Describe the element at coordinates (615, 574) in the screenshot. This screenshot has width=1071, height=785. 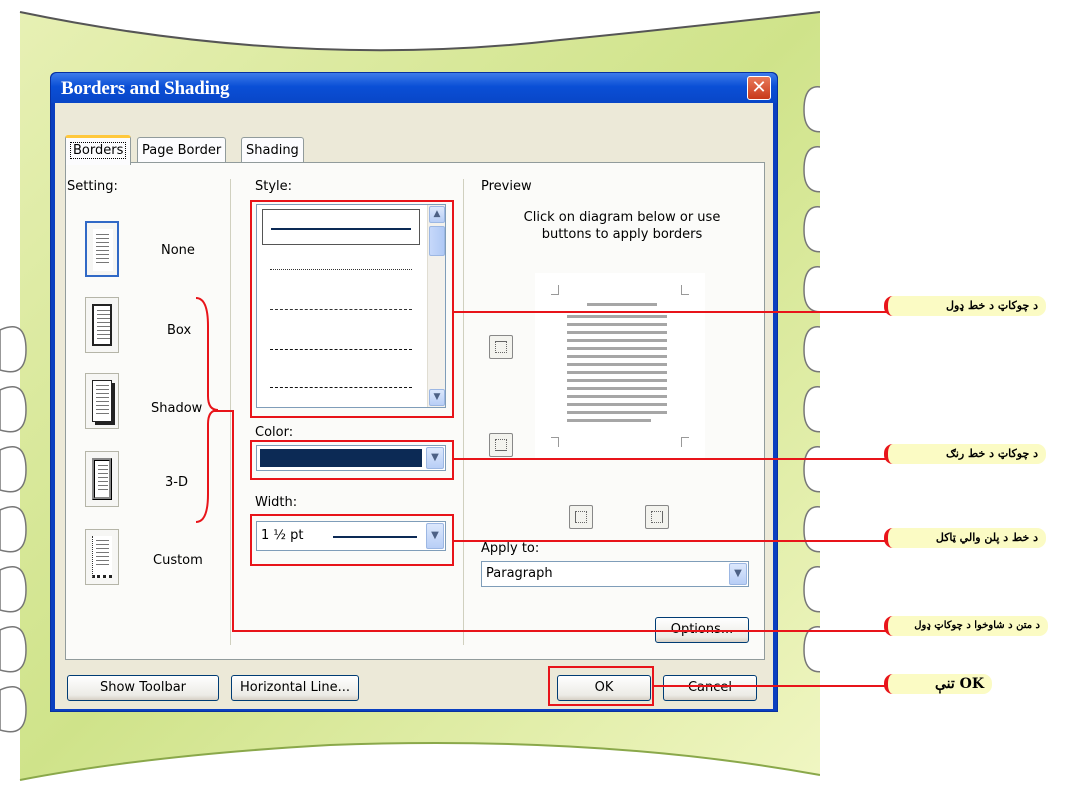
I see `apply-to-select: Paragraph ▼` at that location.